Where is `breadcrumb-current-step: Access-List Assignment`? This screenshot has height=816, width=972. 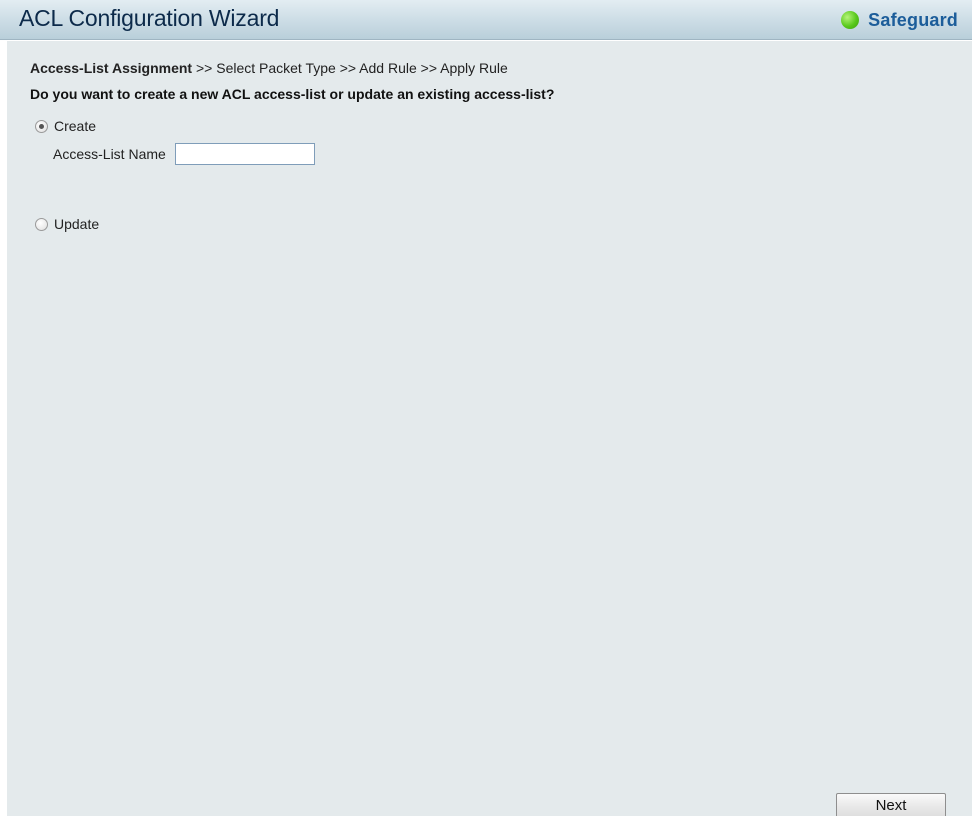 breadcrumb-current-step: Access-List Assignment is located at coordinates (111, 68).